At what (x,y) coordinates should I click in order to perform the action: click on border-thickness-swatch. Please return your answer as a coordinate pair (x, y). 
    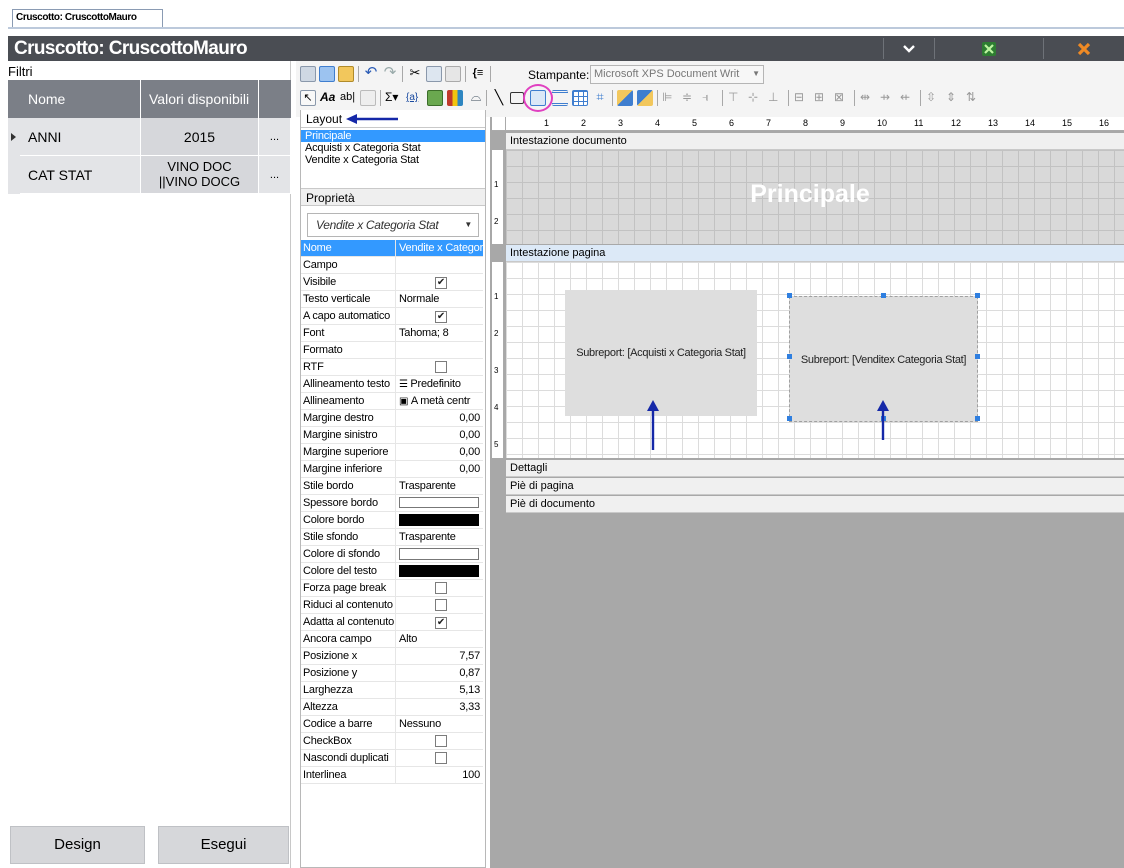
    Looking at the image, I should click on (439, 502).